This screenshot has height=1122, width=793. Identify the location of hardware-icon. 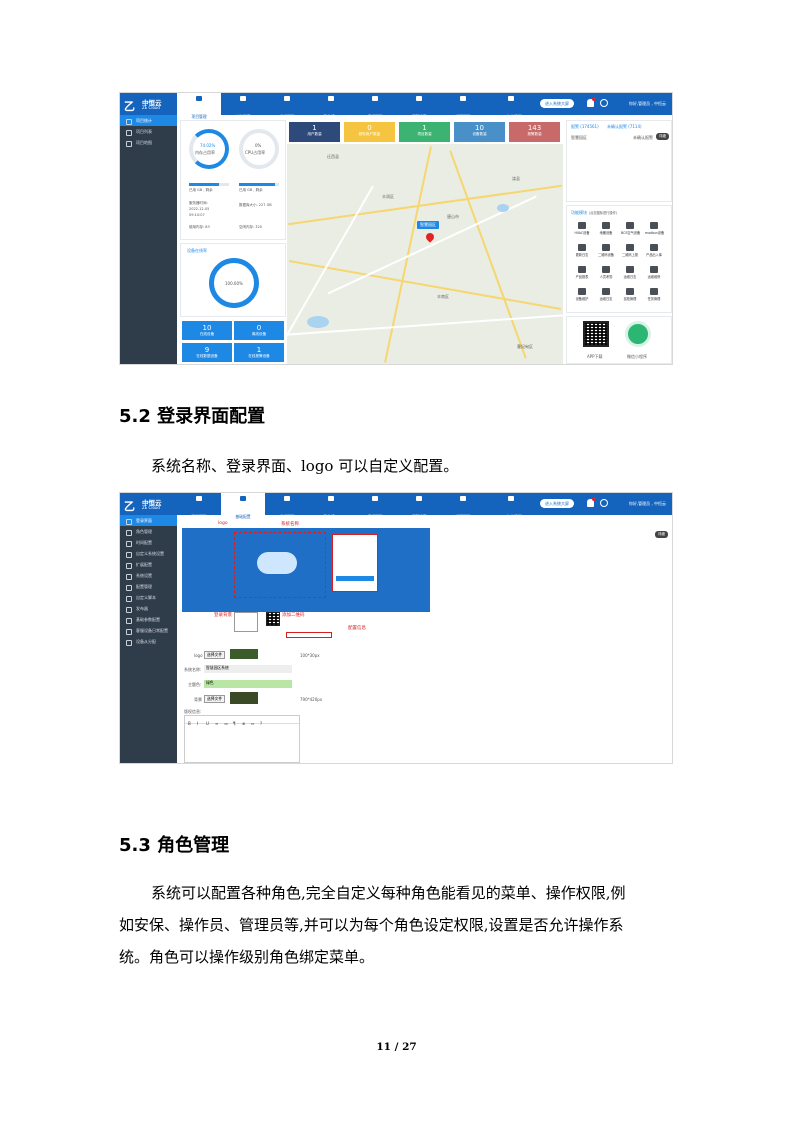
(331, 498).